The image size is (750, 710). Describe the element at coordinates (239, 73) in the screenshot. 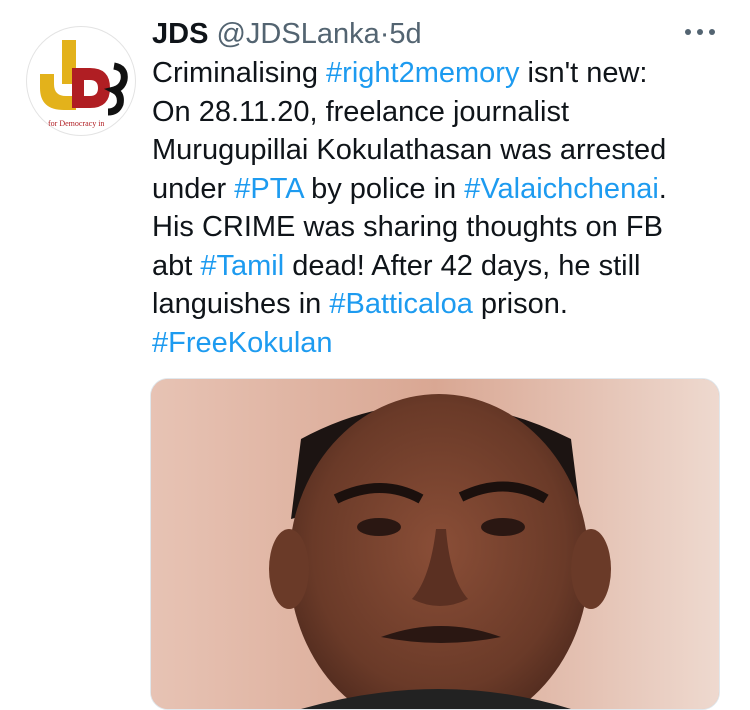

I see `tweet-text-segment: Criminalising` at that location.